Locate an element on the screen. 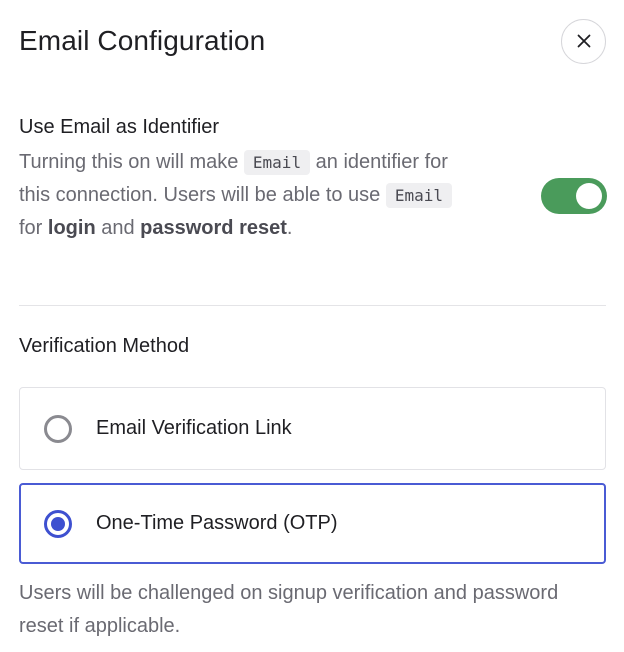  toggle-knob is located at coordinates (589, 195).